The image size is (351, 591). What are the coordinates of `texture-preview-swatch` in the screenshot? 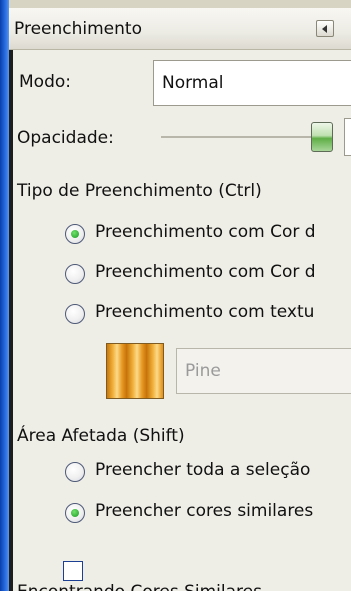 It's located at (135, 371).